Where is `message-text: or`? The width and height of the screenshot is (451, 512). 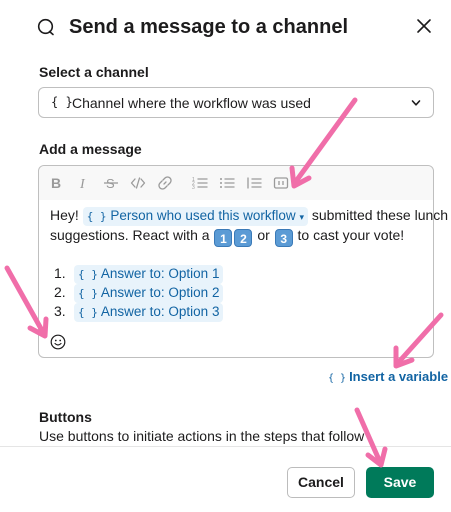
message-text: or is located at coordinates (263, 235).